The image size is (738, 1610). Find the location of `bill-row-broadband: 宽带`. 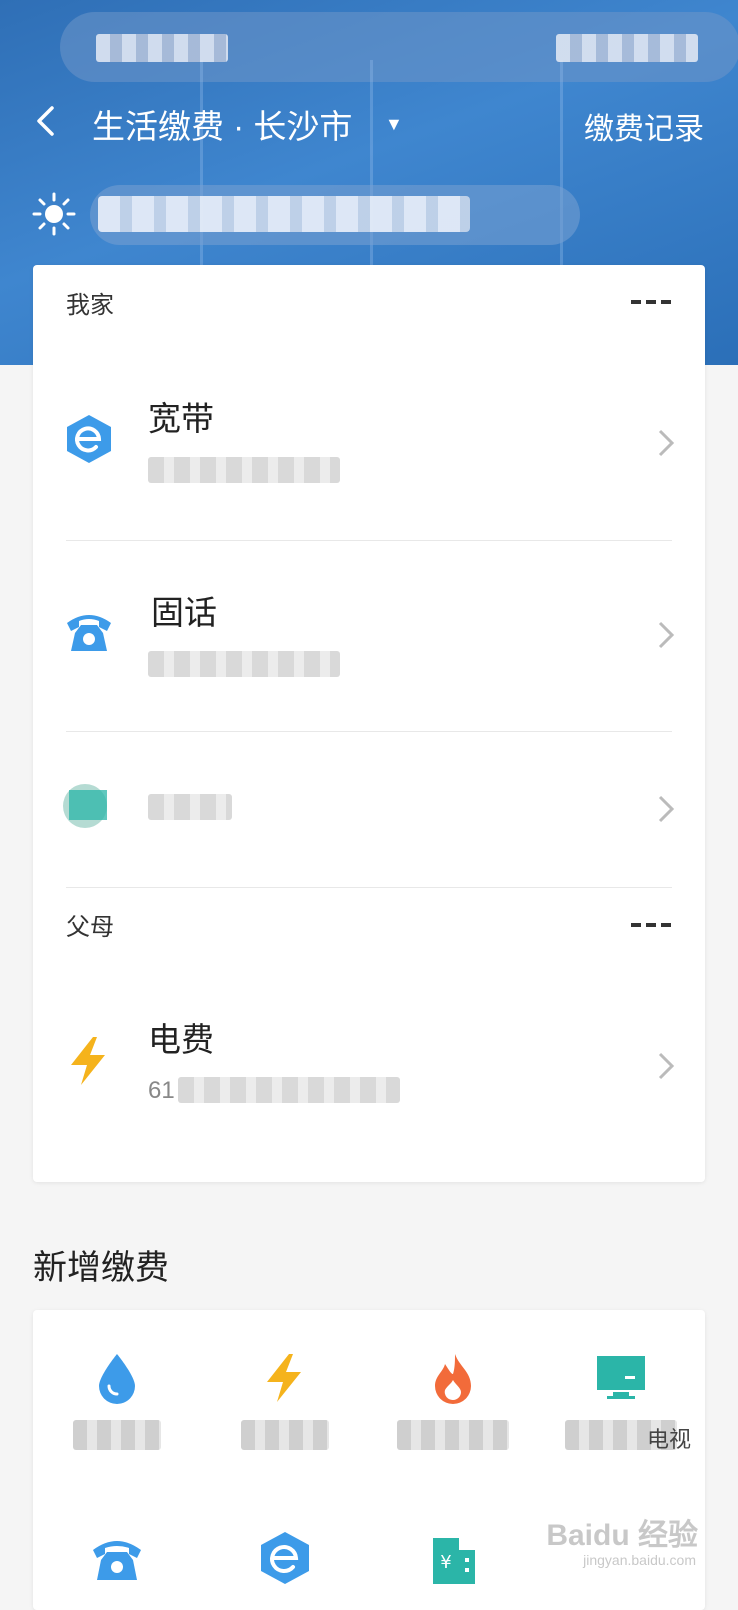

bill-row-broadband: 宽带 is located at coordinates (369, 445).